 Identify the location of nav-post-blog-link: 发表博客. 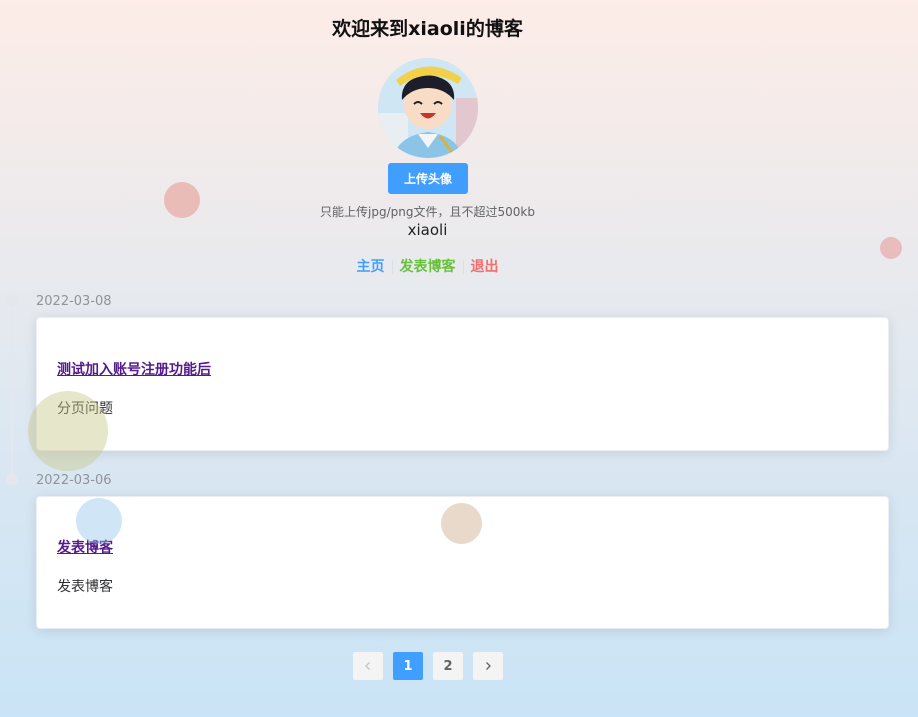
(428, 267).